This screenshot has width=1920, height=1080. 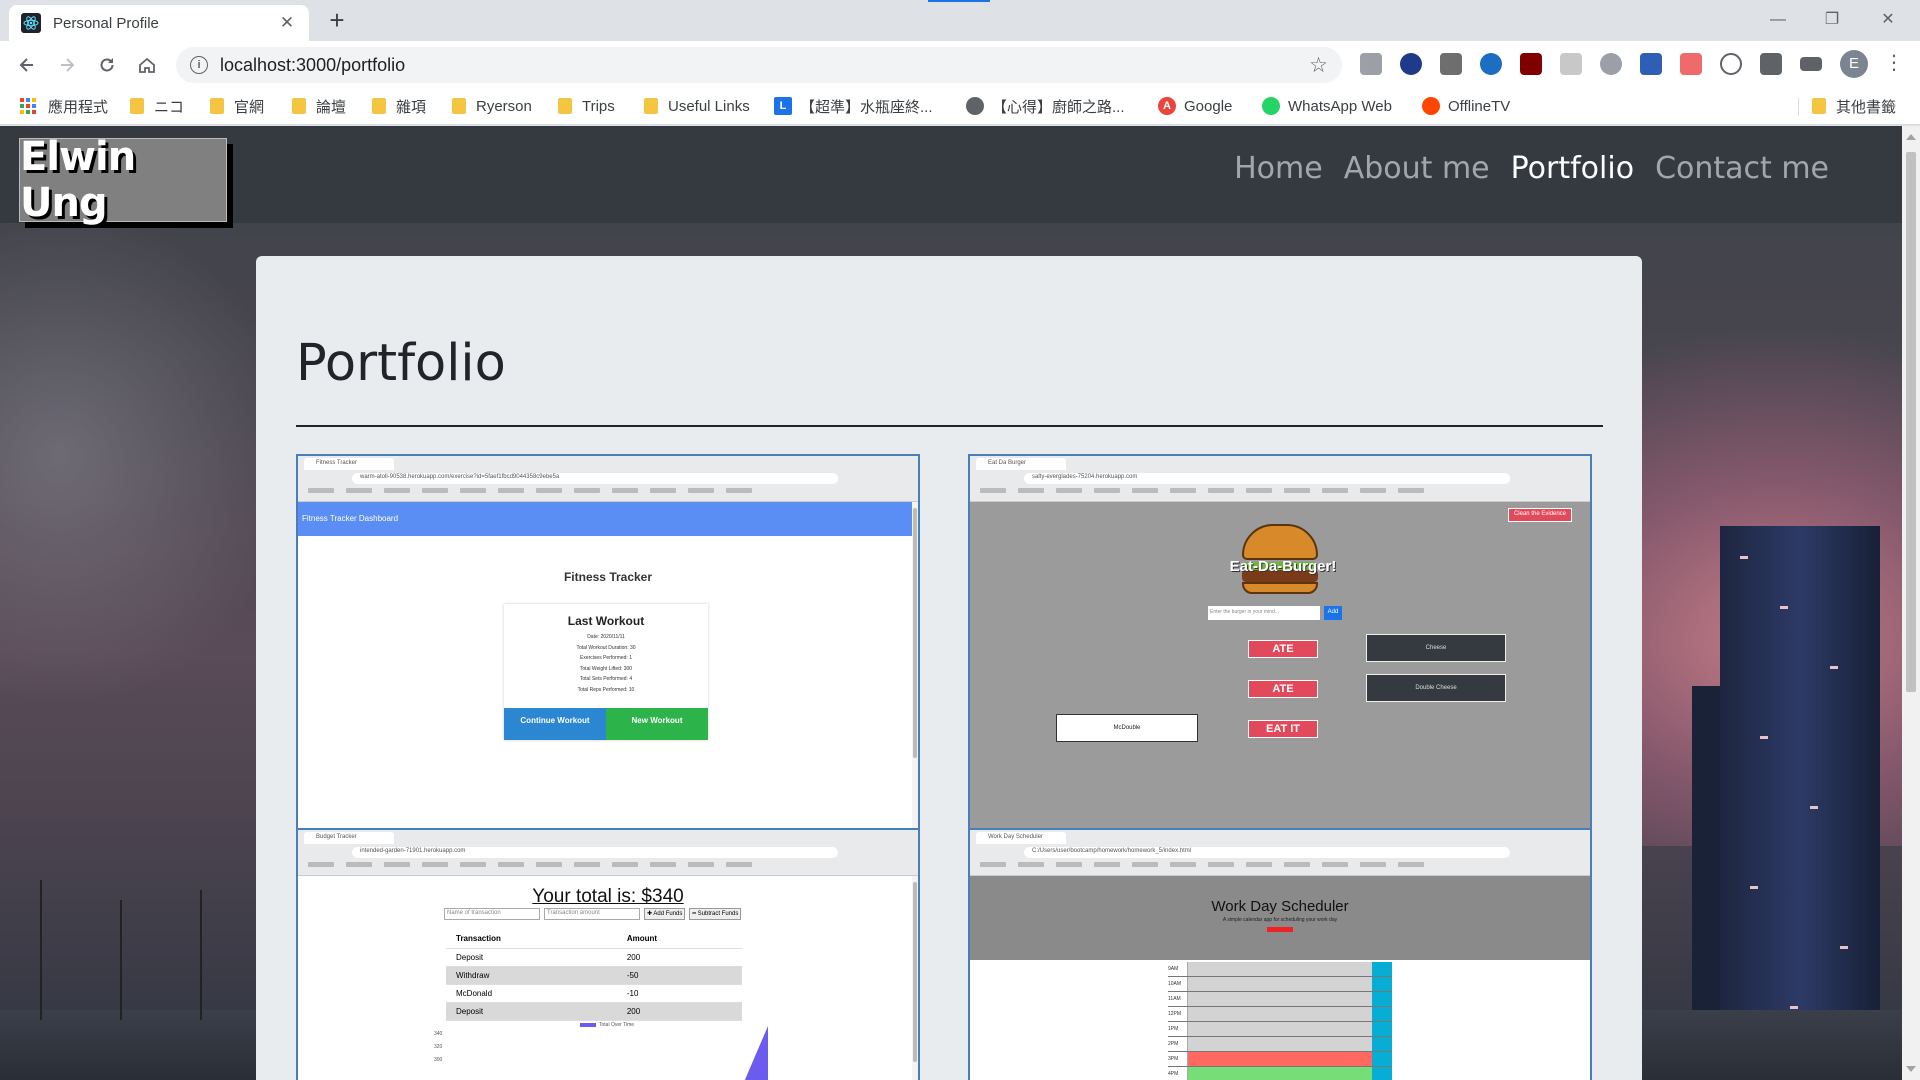 I want to click on schedule-event-field, so click(x=1280, y=1044).